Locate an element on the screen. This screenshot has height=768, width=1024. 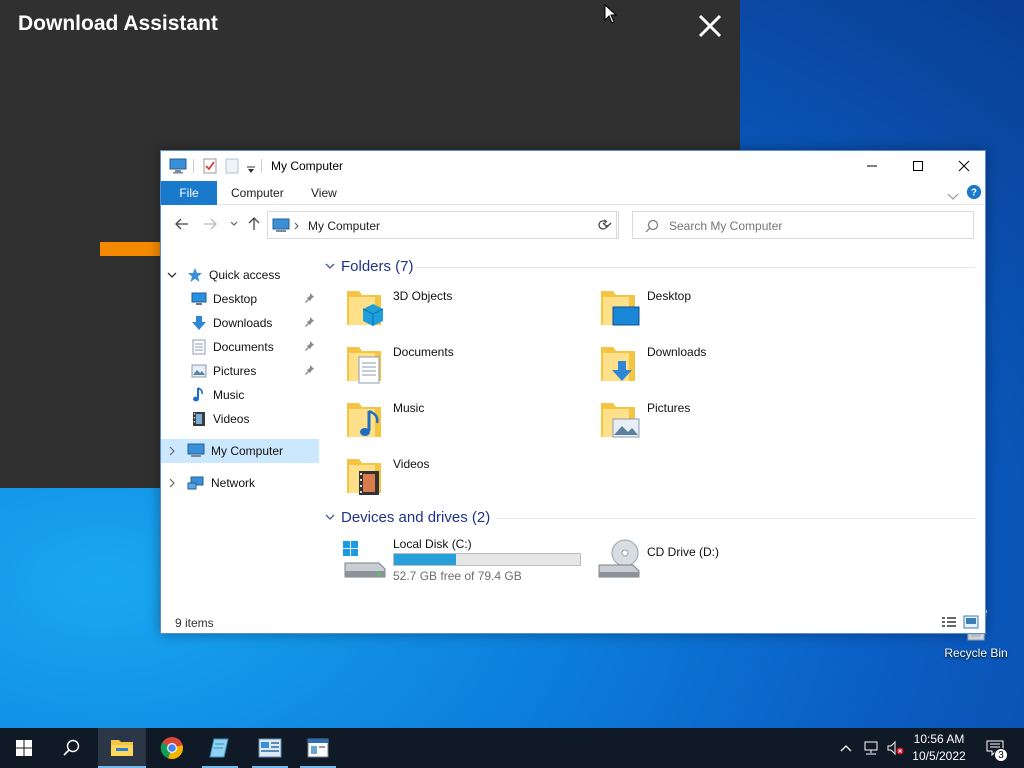
nav-item-pictures: Pictures is located at coordinates (240, 371).